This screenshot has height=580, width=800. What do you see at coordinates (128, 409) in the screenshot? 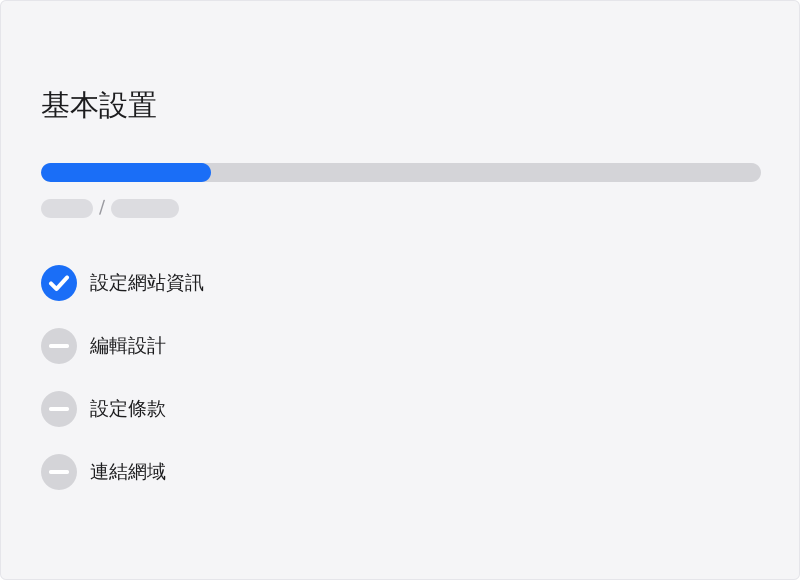
I see `step-label: 設定條款` at bounding box center [128, 409].